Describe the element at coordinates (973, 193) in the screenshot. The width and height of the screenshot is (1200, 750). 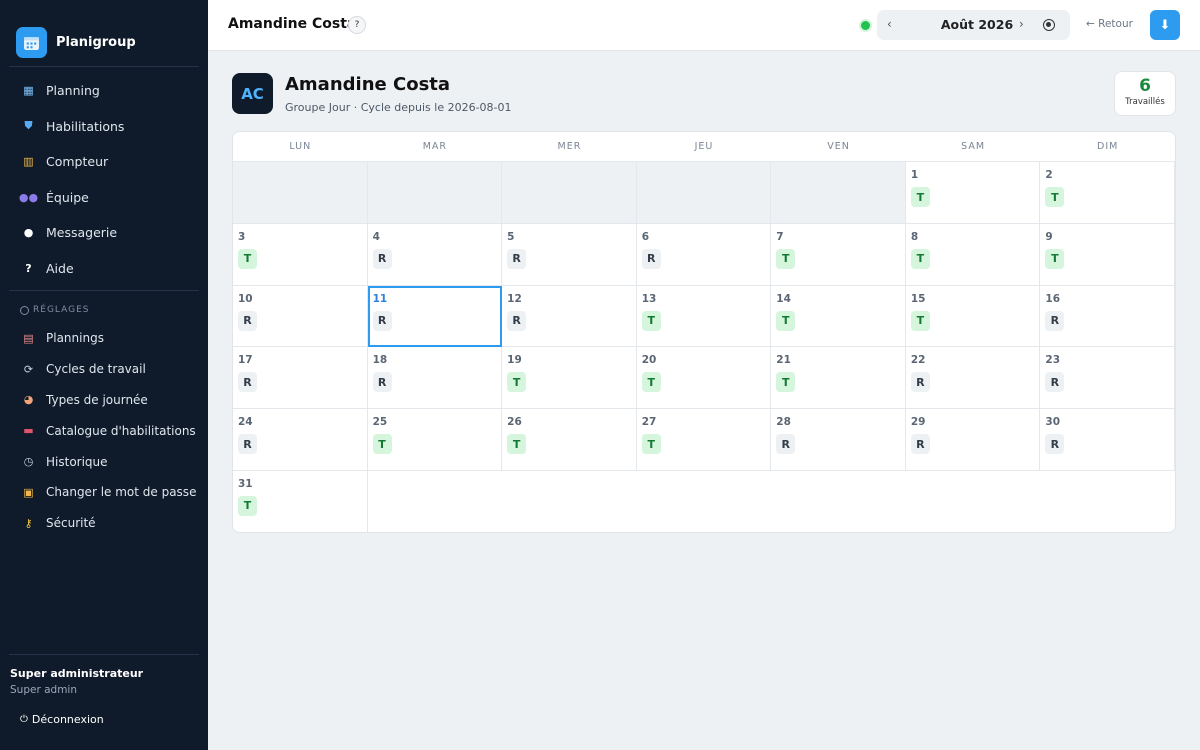
I see `calendar-day-cell: 1T` at that location.